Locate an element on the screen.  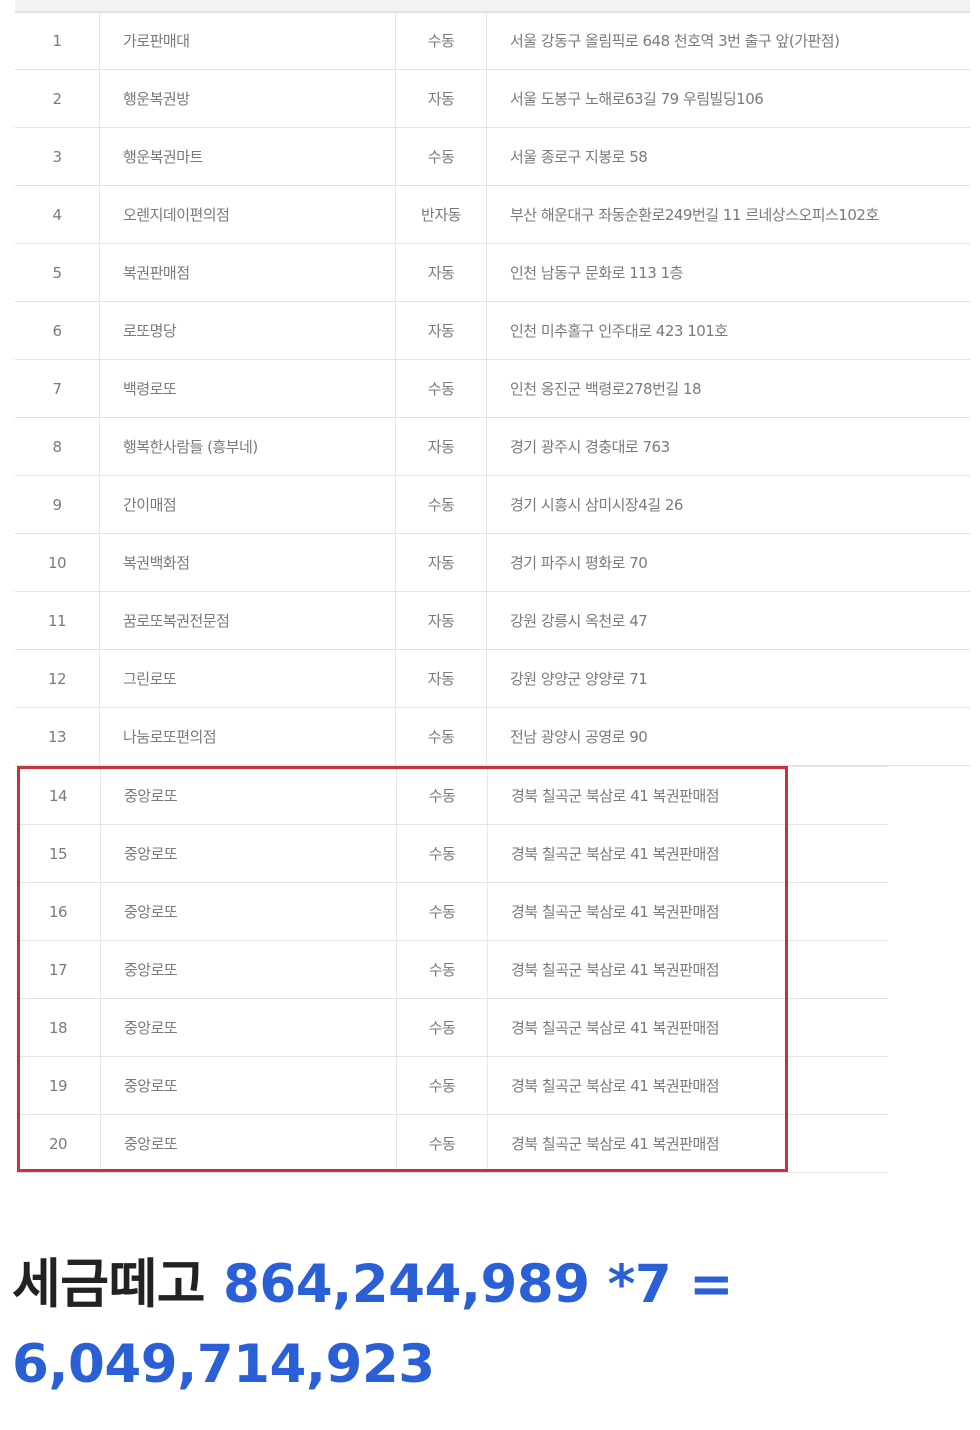
shop-name: 행운복권방 is located at coordinates (247, 98).